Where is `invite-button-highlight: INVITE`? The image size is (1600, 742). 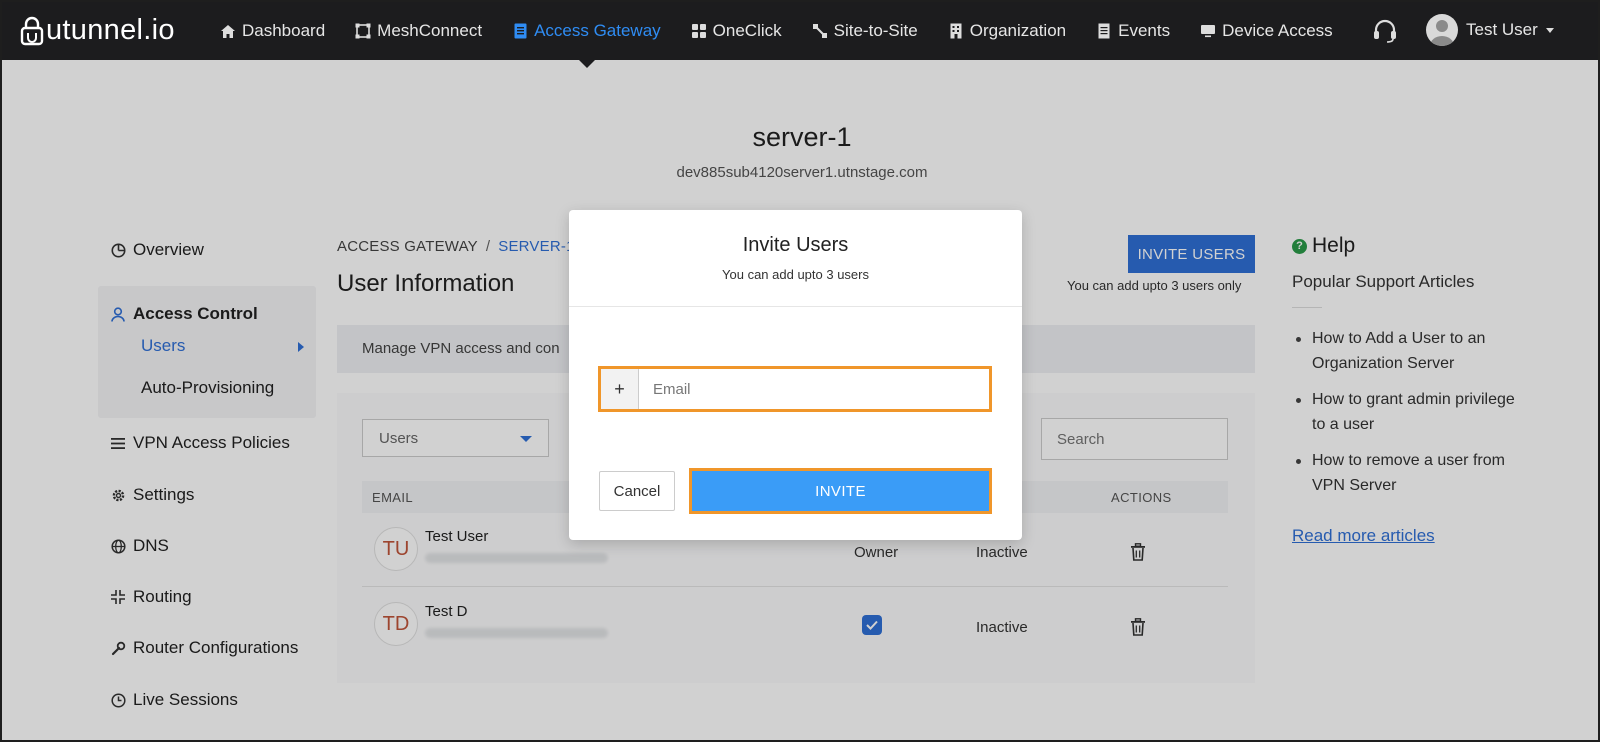
invite-button-highlight: INVITE is located at coordinates (840, 491).